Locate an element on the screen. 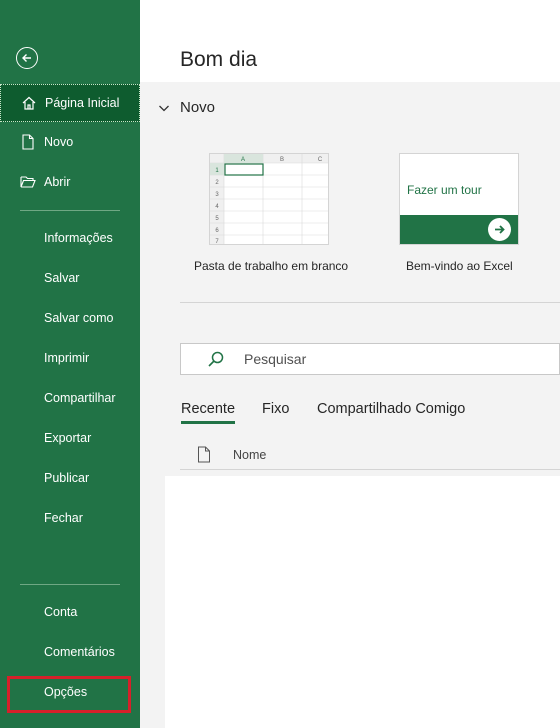 Image resolution: width=560 pixels, height=728 pixels. options-highlight-box is located at coordinates (69, 694).